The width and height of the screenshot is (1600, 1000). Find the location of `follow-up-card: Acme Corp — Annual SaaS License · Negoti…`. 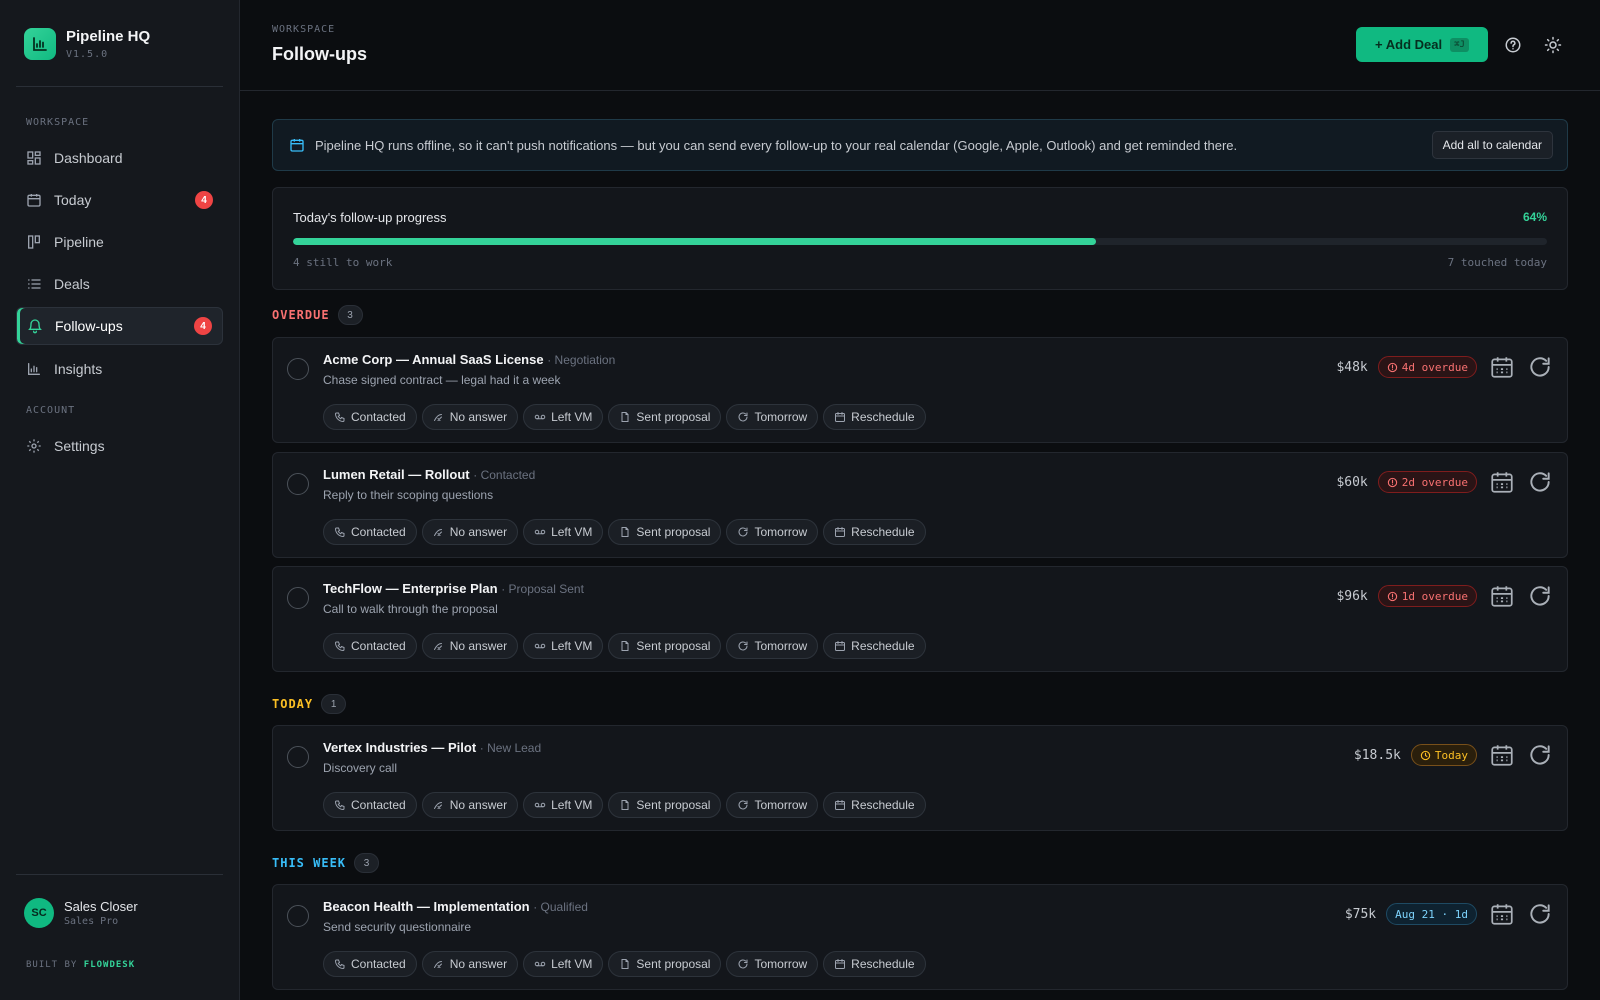

follow-up-card: Acme Corp — Annual SaaS License · Negoti… is located at coordinates (920, 390).